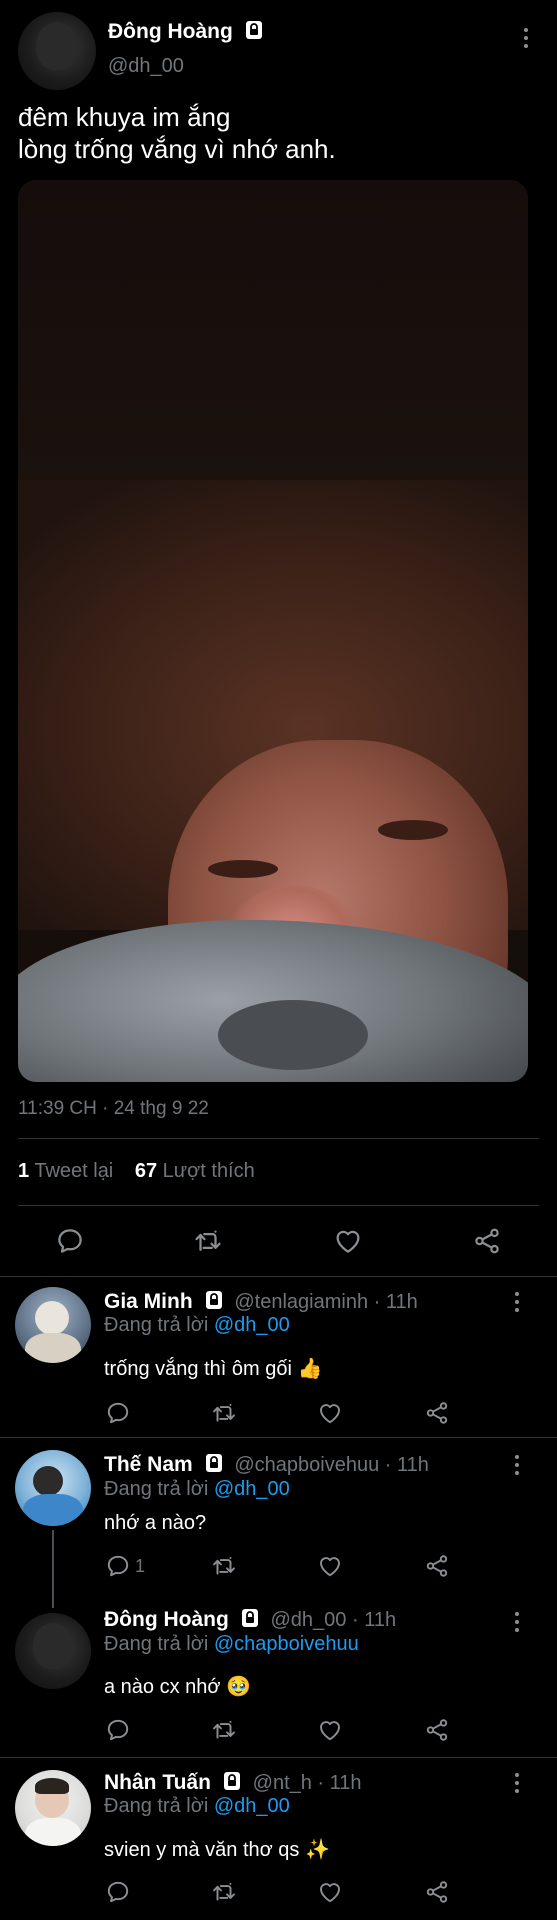 The width and height of the screenshot is (557, 1920). What do you see at coordinates (331, 1465) in the screenshot?
I see `reply-handle: @chapboivehuu · 11h` at bounding box center [331, 1465].